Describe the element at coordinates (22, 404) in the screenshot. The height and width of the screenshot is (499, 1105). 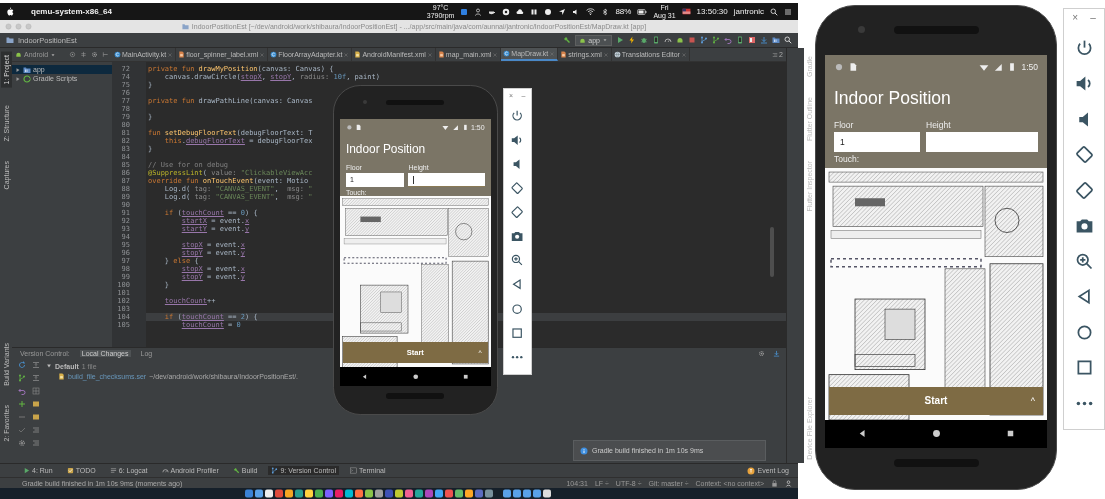
I see `plus-icon` at that location.